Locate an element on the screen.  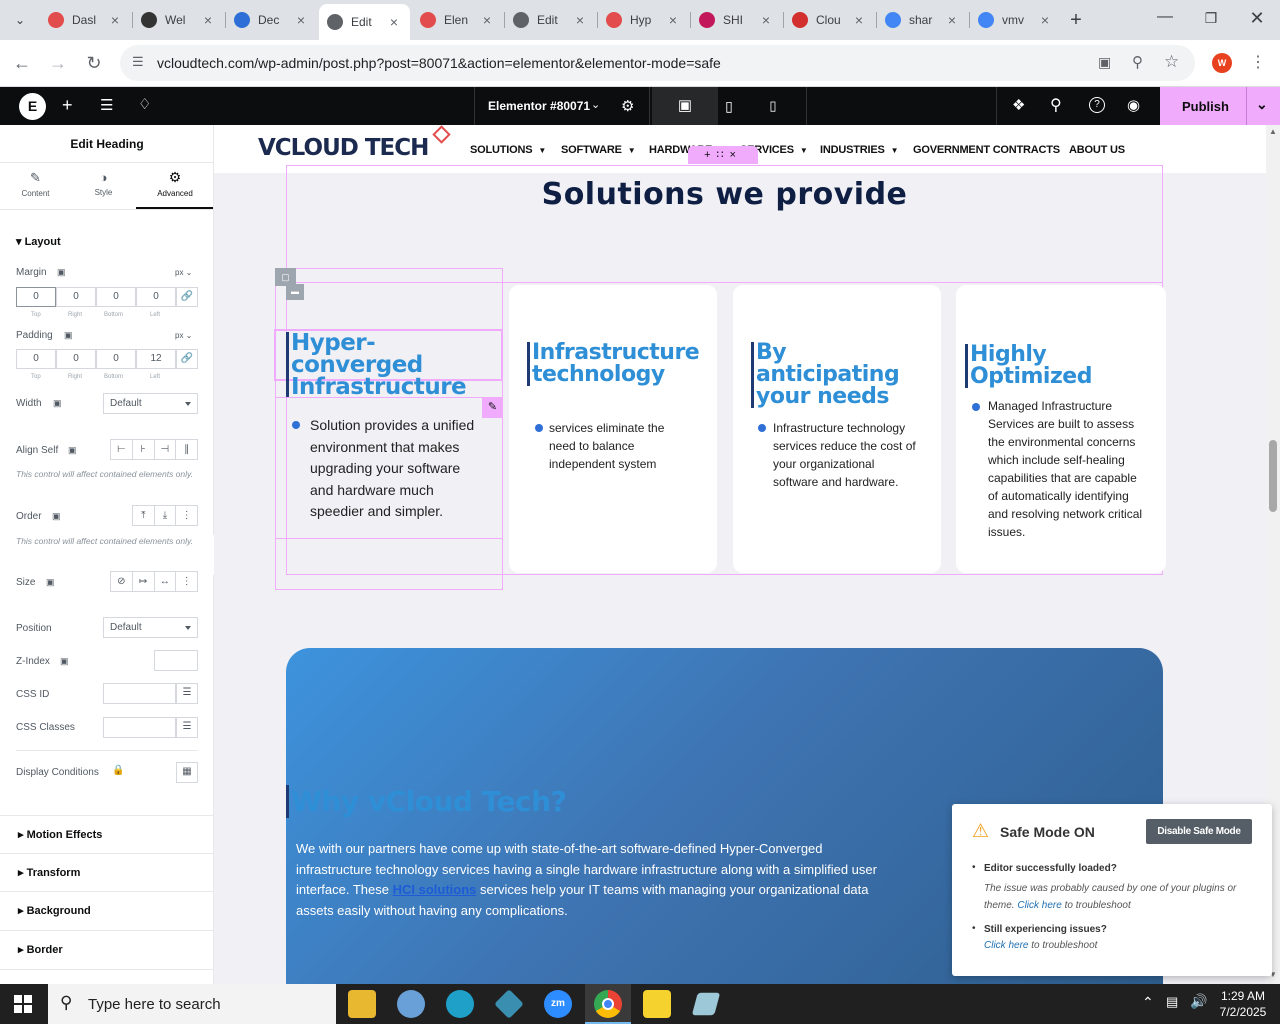
size-grow-icon: ↦ is located at coordinates (144, 581).